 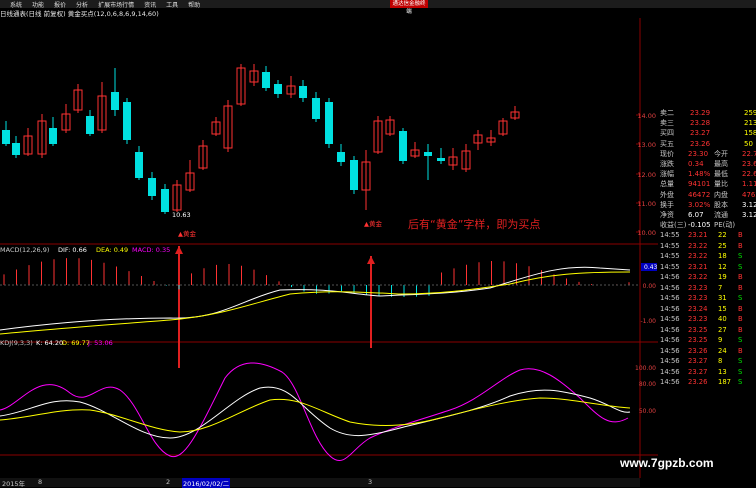 What do you see at coordinates (667, 194) in the screenshot?
I see `stat-label: 外盘` at bounding box center [667, 194].